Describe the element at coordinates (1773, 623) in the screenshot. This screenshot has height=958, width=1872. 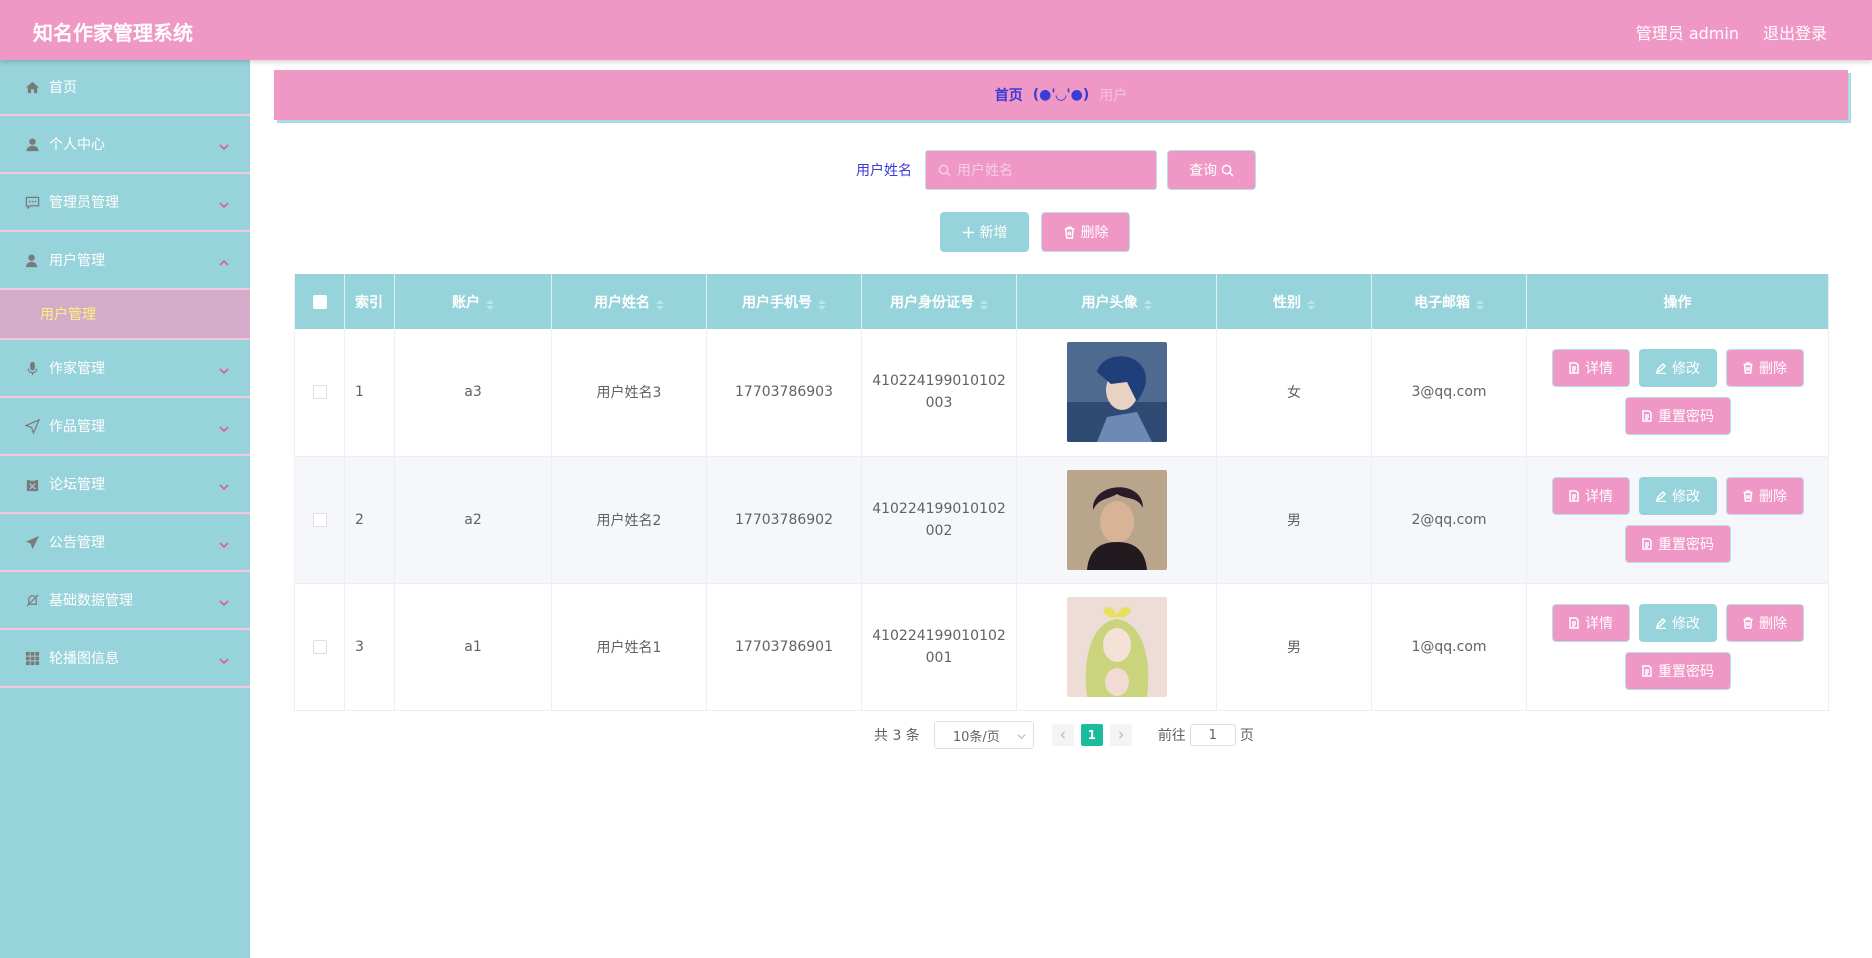
I see `row-delete-button-label: 删除` at that location.